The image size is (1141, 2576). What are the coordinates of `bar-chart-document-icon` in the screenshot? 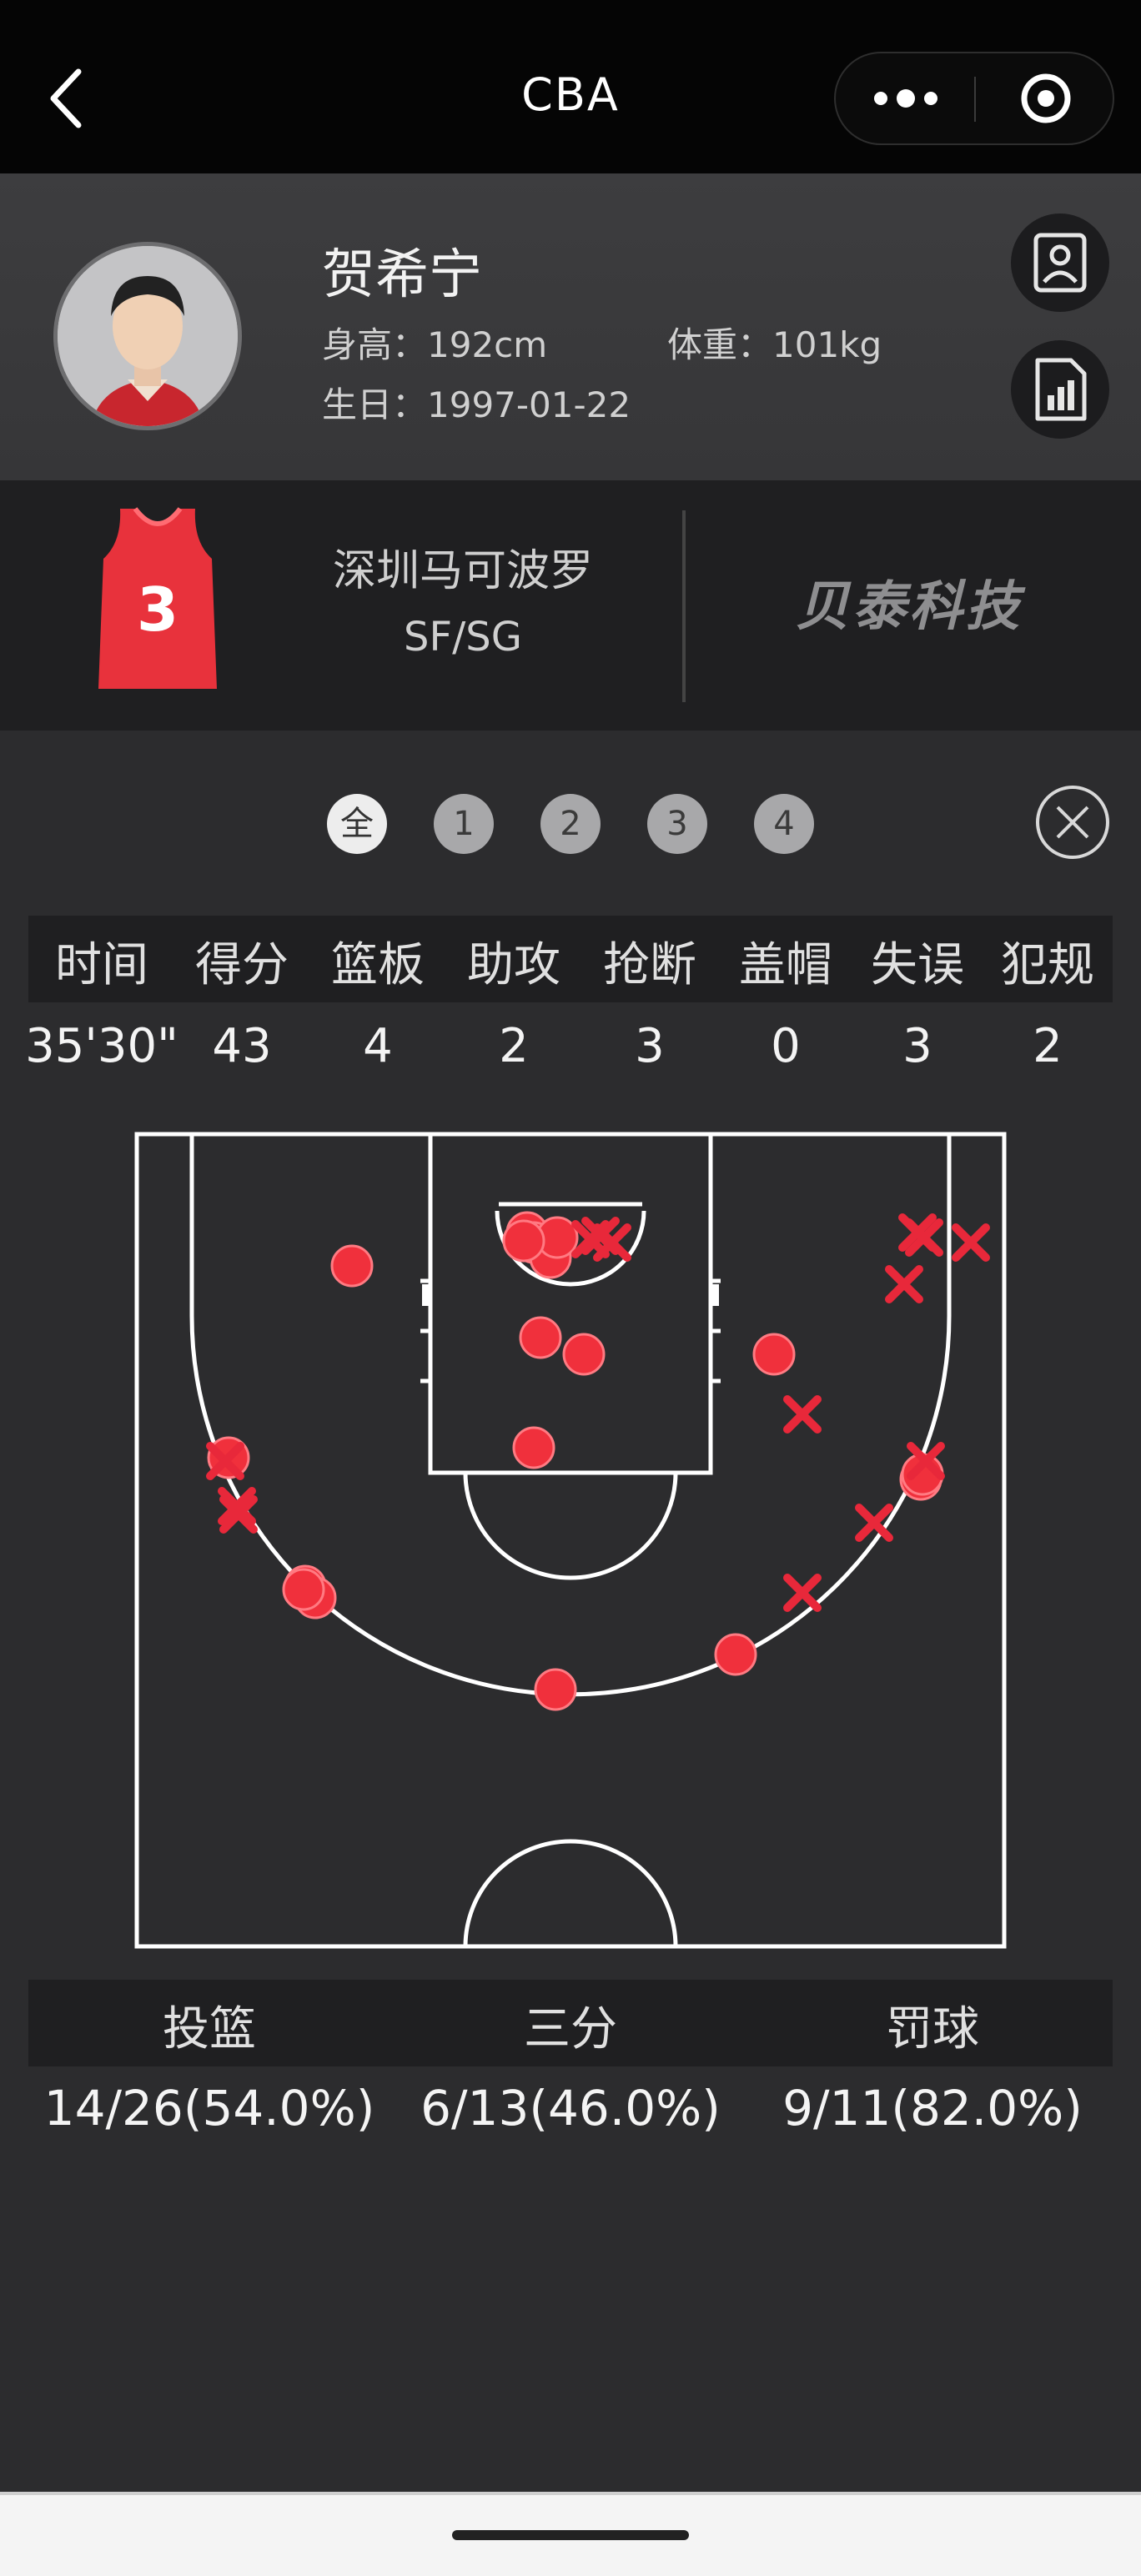 It's located at (1061, 389).